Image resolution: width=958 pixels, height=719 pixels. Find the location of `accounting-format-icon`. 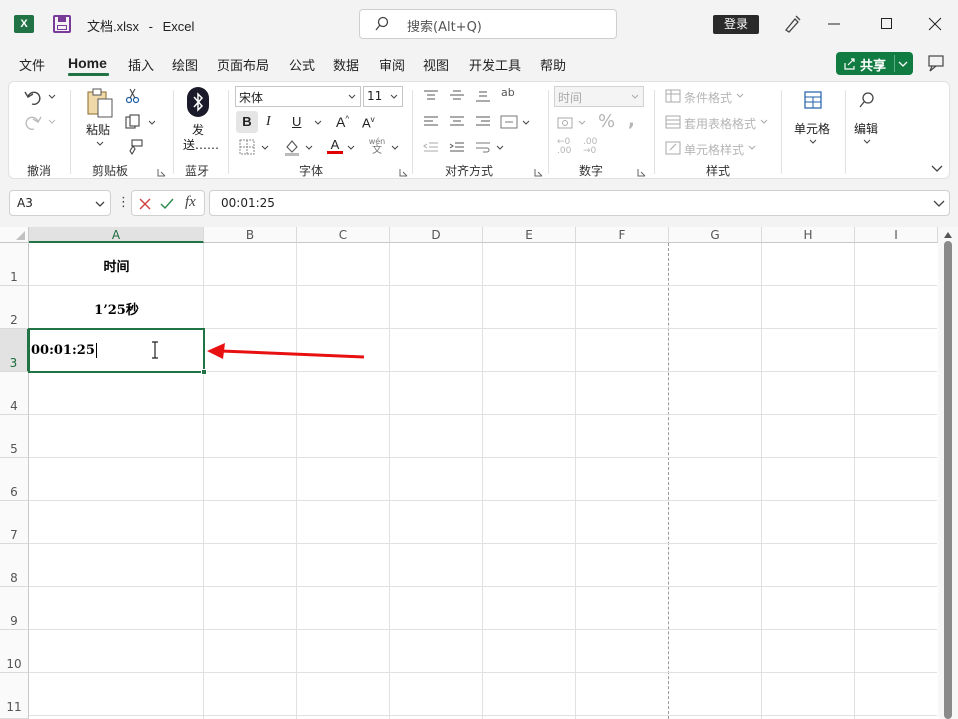

accounting-format-icon is located at coordinates (566, 123).